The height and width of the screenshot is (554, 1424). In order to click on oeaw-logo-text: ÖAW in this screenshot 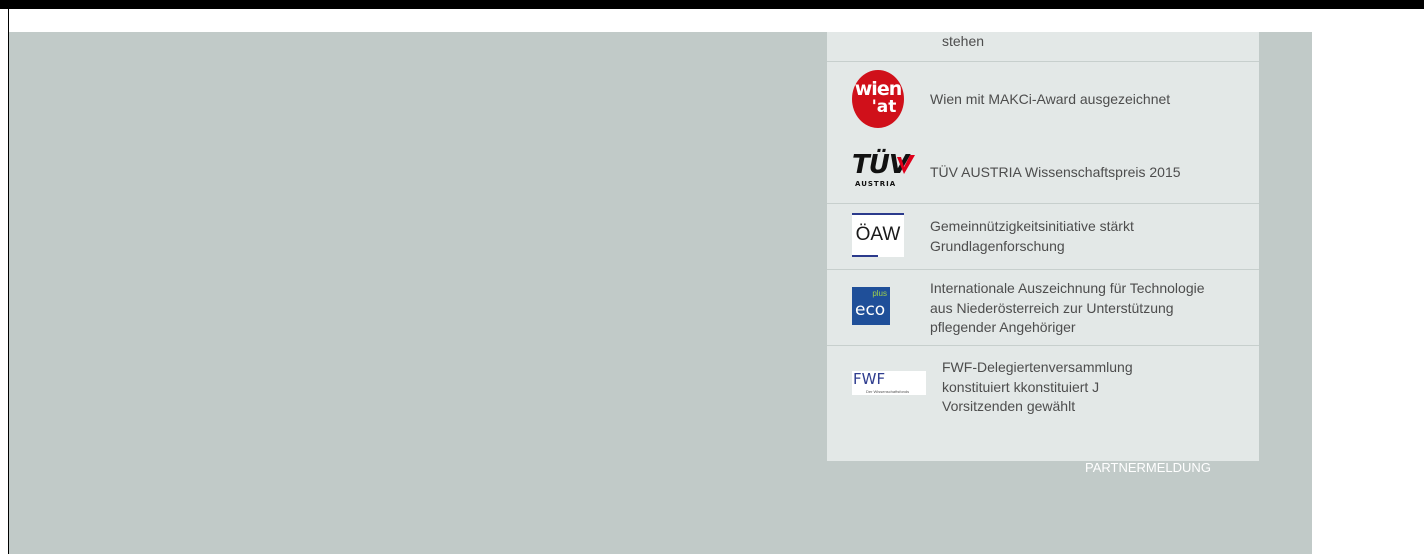, I will do `click(878, 234)`.